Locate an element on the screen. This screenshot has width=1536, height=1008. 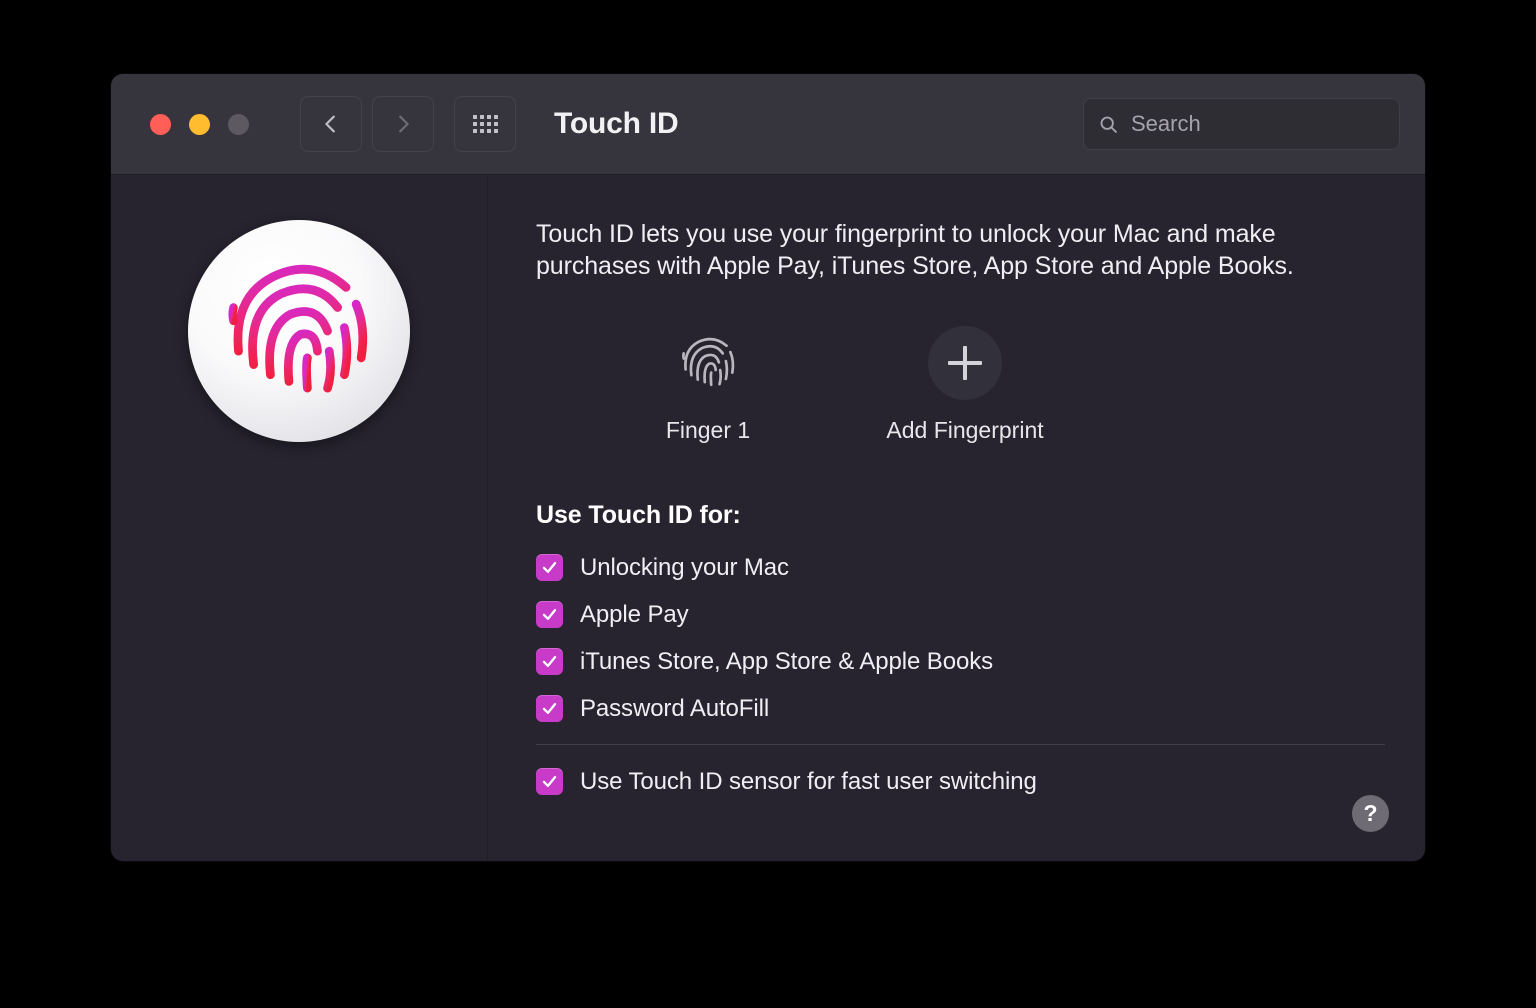
traffic-light-group is located at coordinates (199, 124).